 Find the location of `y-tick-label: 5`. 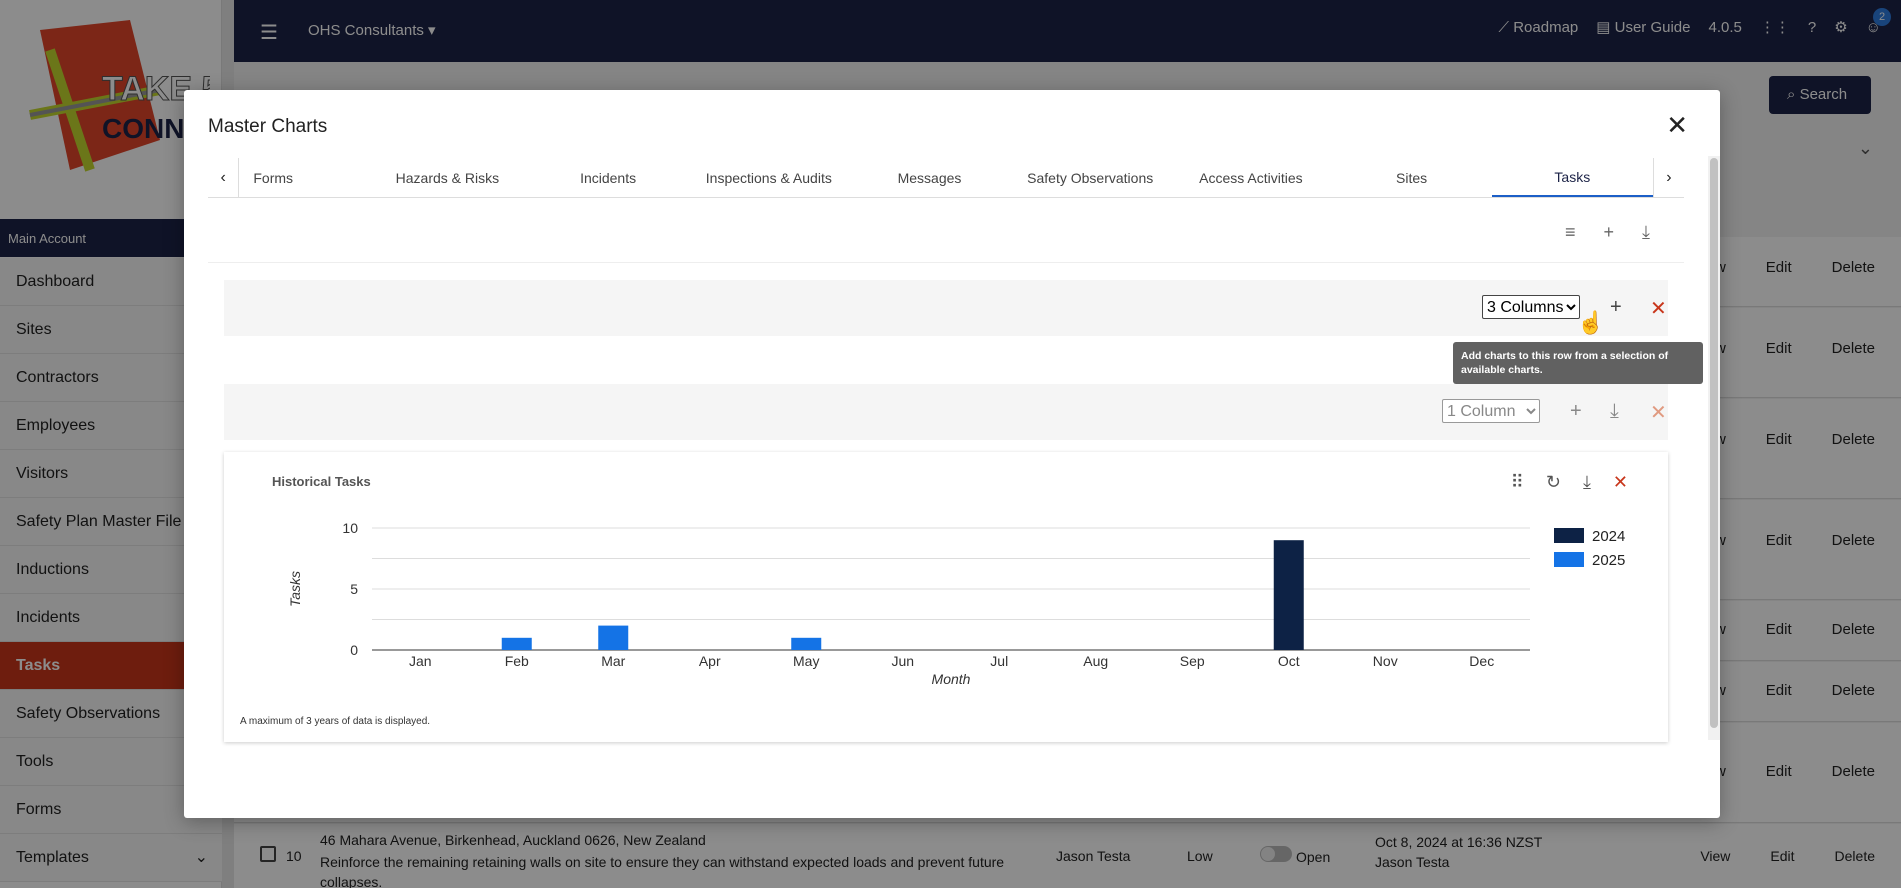

y-tick-label: 5 is located at coordinates (354, 589).